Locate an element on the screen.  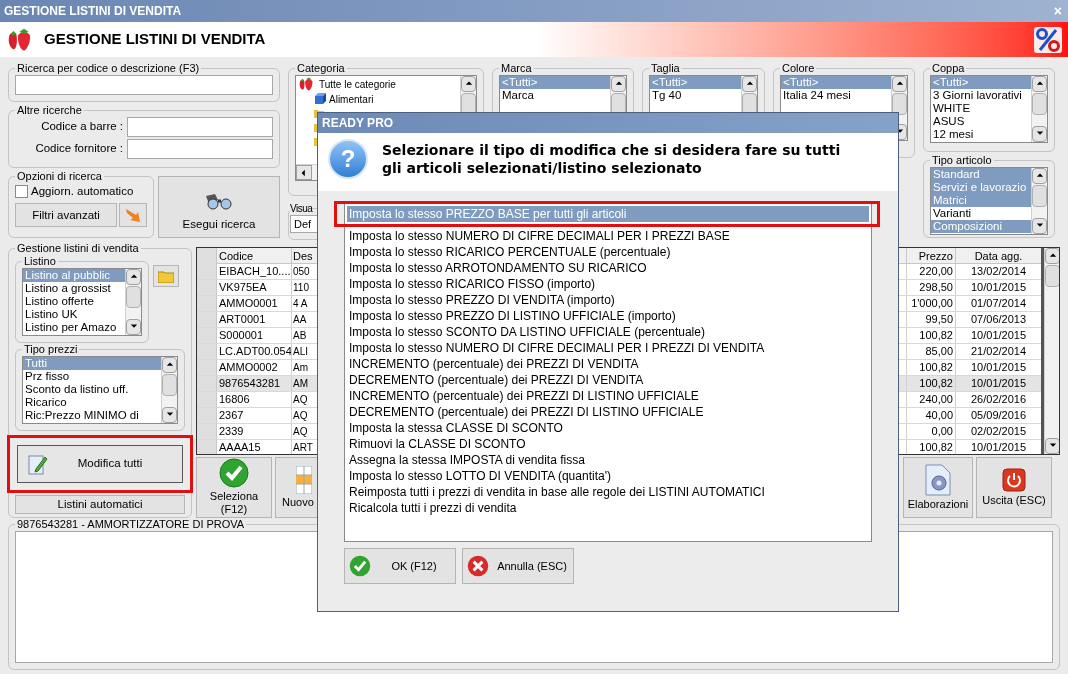
table-cell-text: 10/01/2015 is located at coordinates (998, 367).